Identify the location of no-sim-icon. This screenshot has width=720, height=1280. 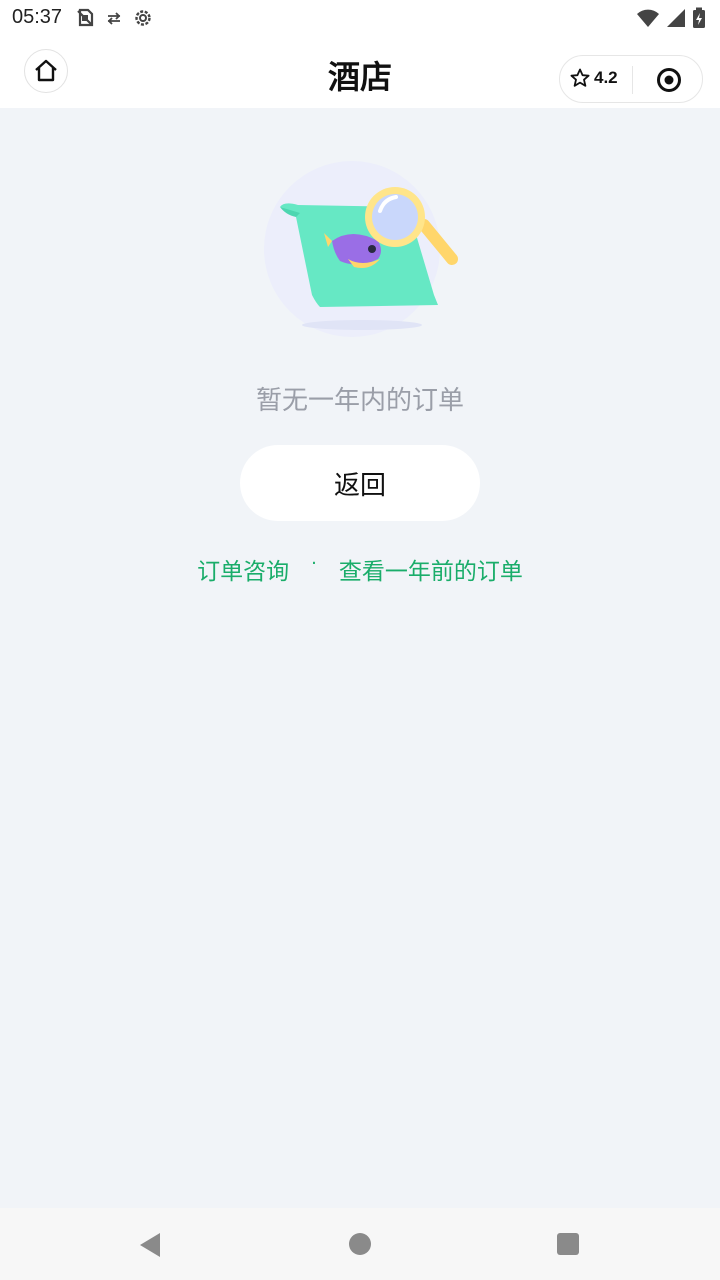
(85, 17).